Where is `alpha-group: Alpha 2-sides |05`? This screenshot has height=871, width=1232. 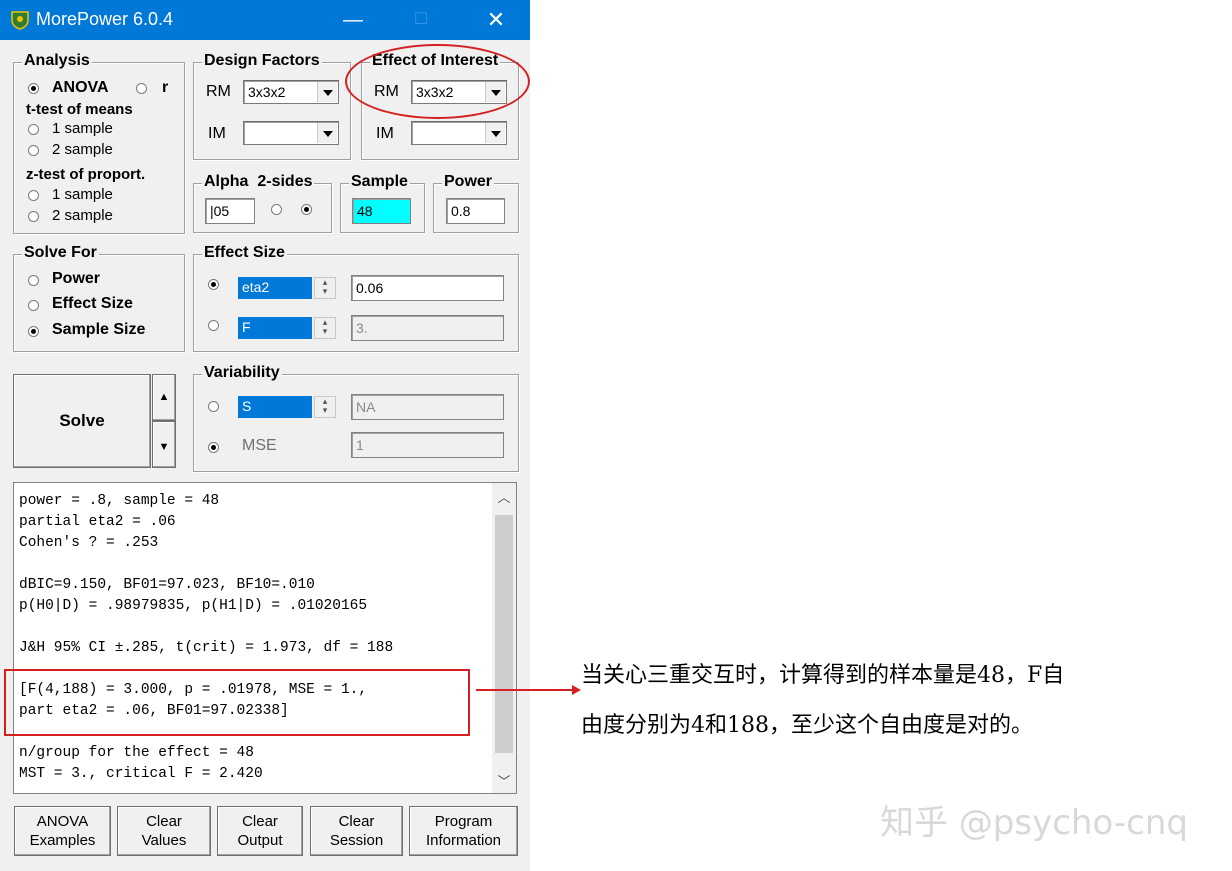
alpha-group: Alpha 2-sides |05 is located at coordinates (262, 203).